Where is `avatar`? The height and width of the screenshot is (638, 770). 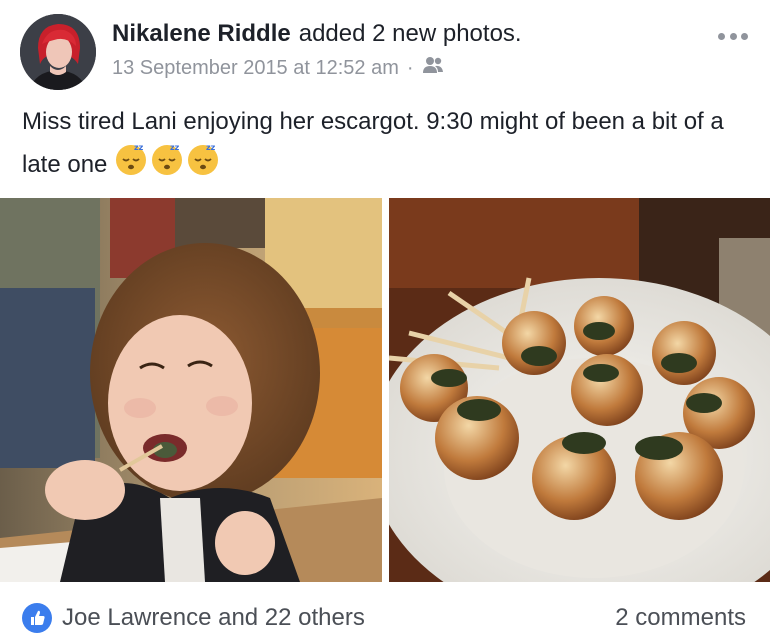
avatar is located at coordinates (58, 52).